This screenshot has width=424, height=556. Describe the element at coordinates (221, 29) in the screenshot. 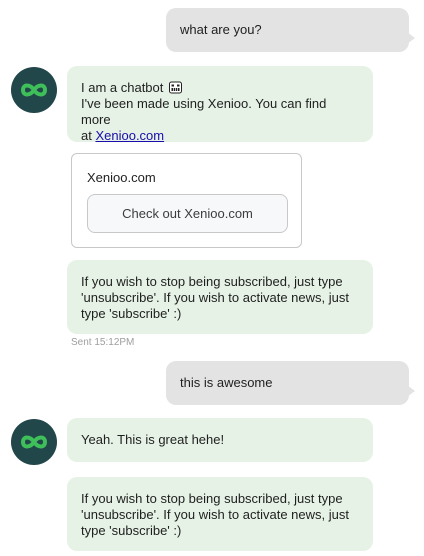

I see `message-text: what are you?` at that location.